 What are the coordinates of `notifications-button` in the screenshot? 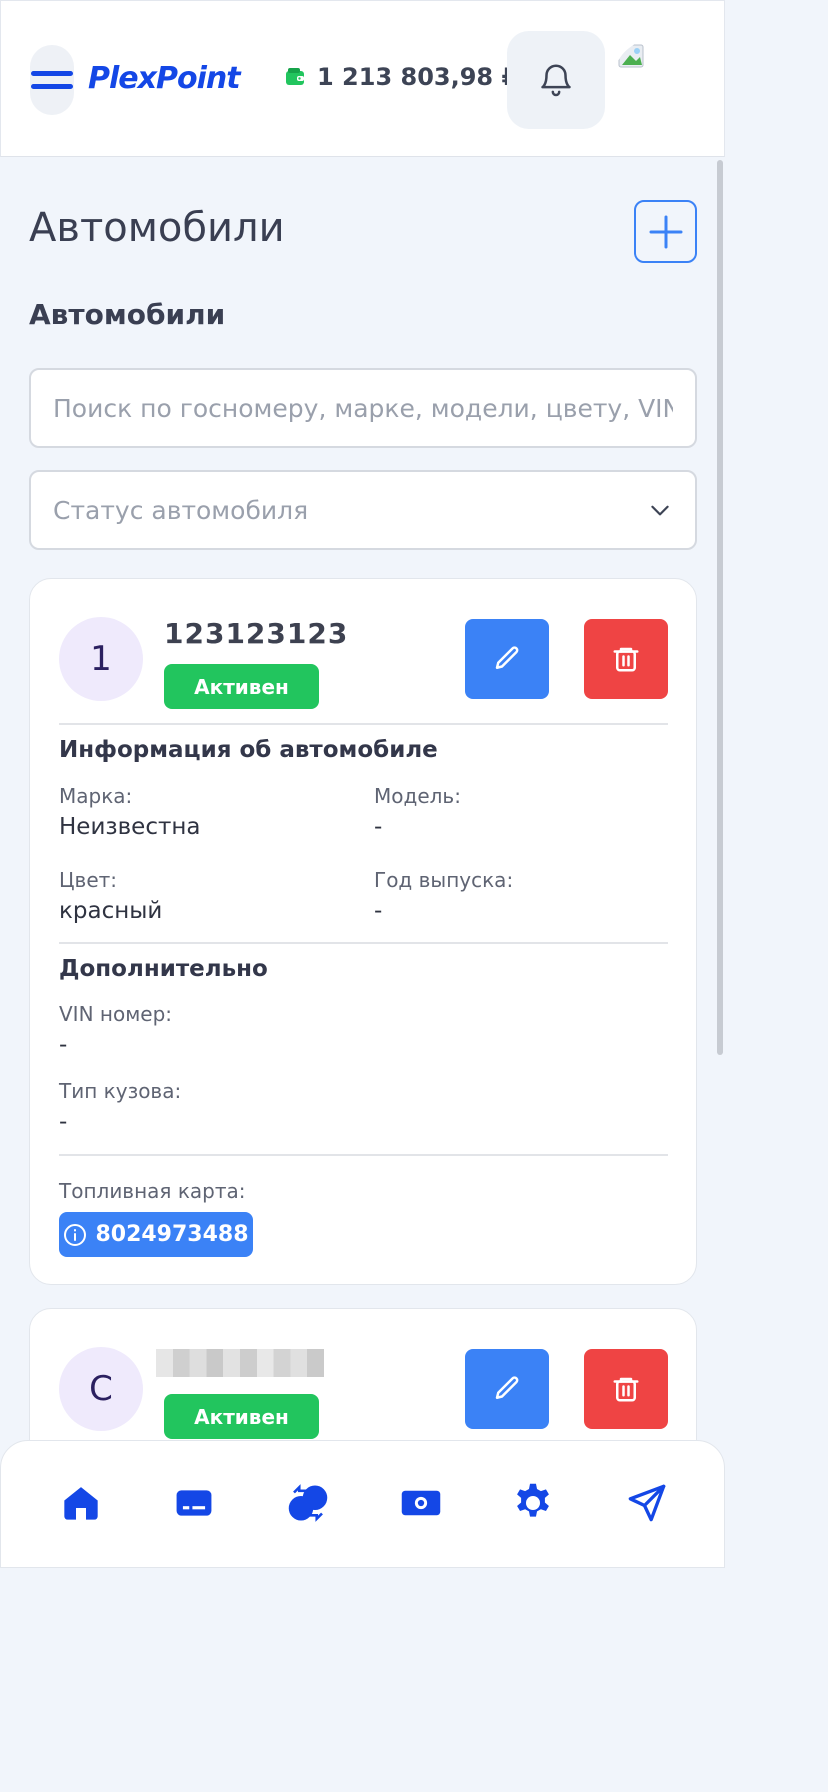 It's located at (556, 80).